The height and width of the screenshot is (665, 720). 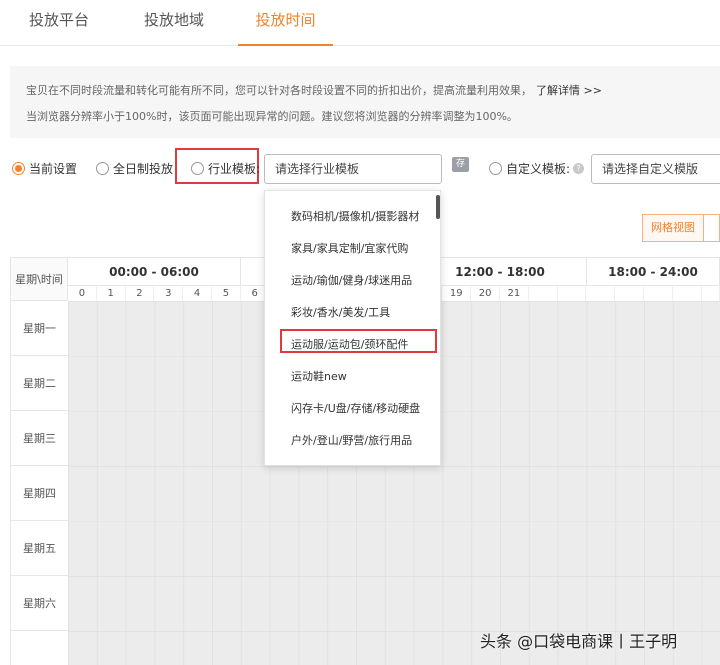 I want to click on day-label, so click(x=39, y=648).